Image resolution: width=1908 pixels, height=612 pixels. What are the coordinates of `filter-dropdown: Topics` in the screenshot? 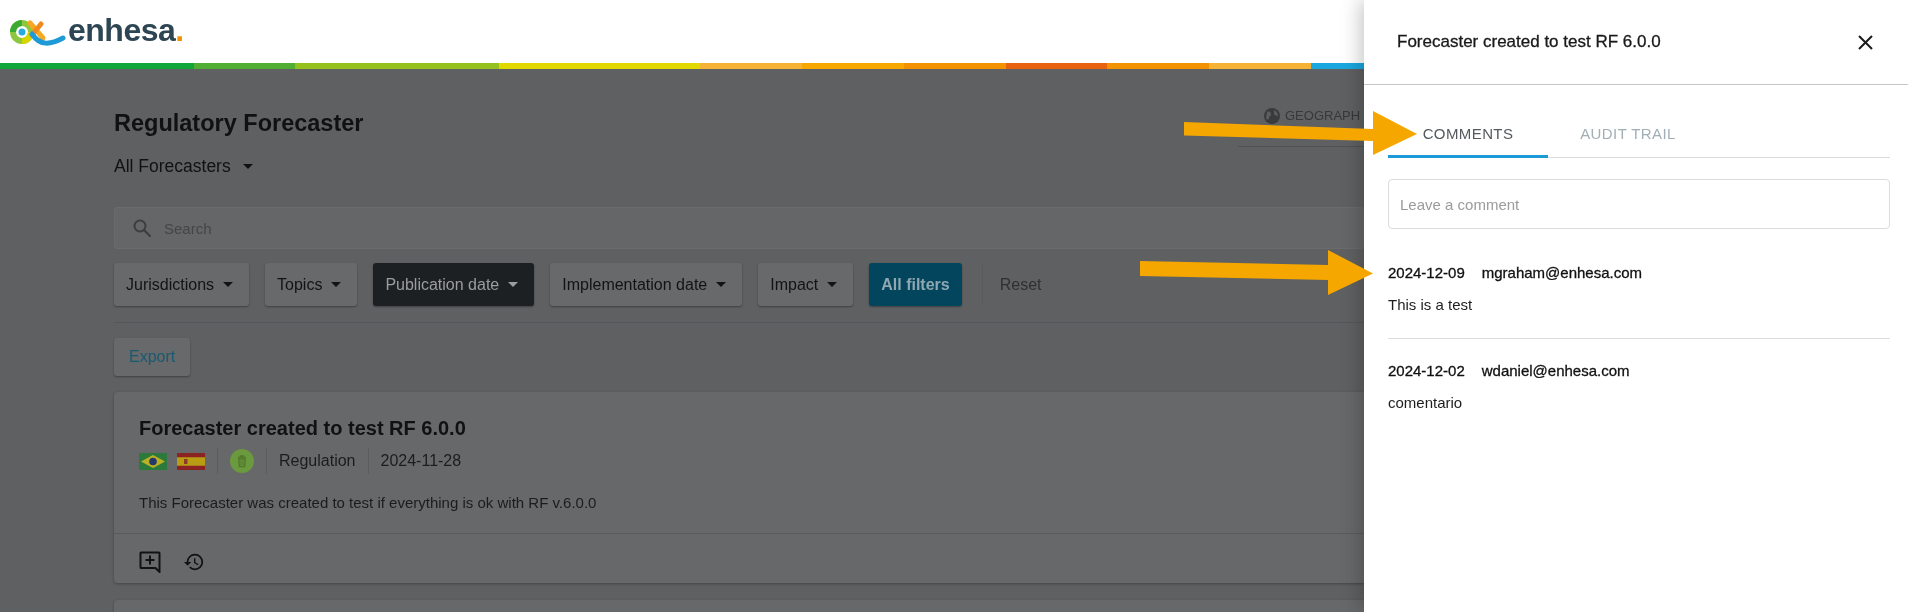 It's located at (311, 284).